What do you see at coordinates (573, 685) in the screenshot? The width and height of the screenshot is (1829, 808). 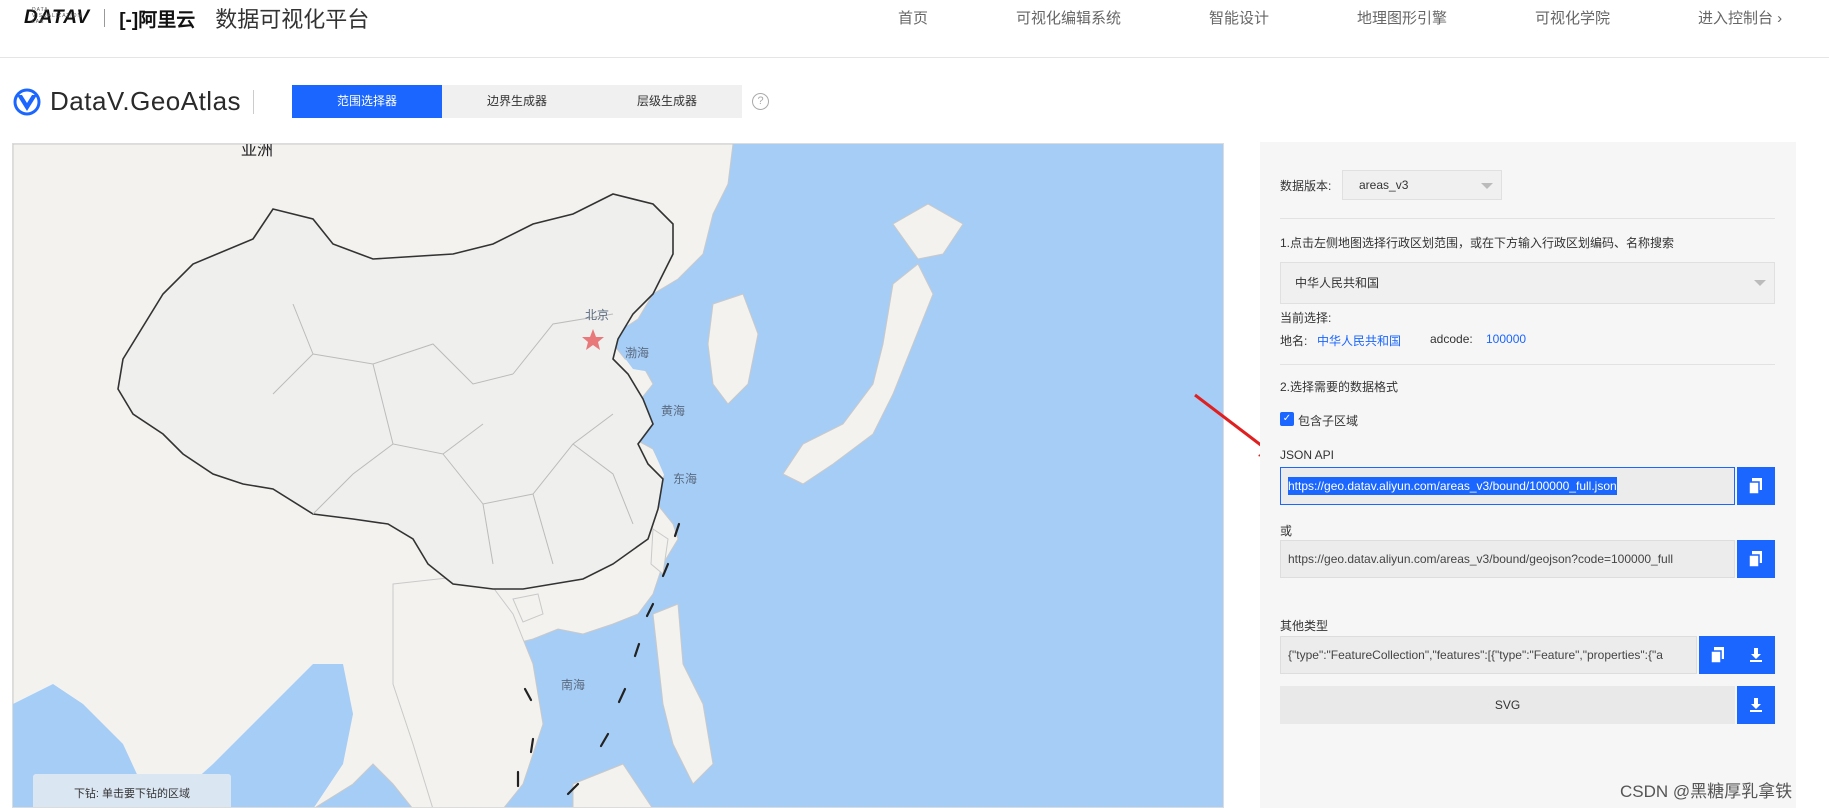 I see `map-label-south-sea: 南海` at bounding box center [573, 685].